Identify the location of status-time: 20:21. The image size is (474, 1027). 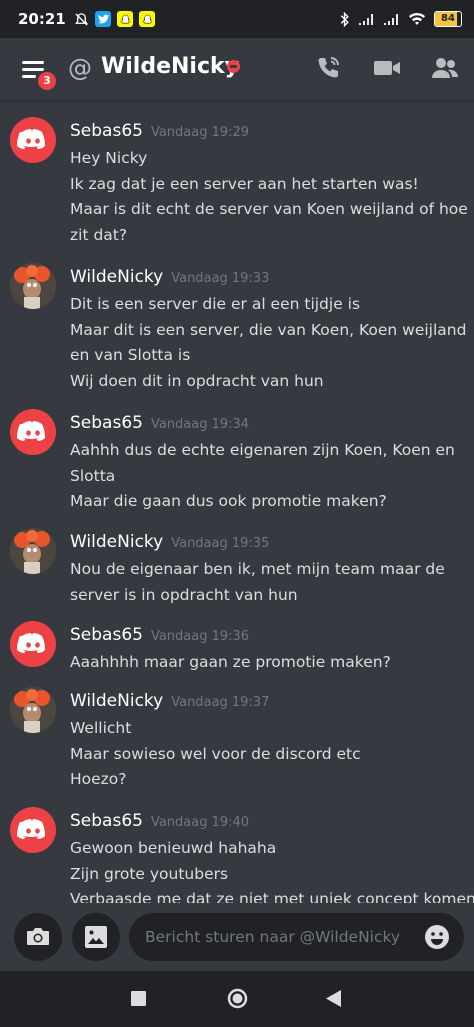
(42, 19).